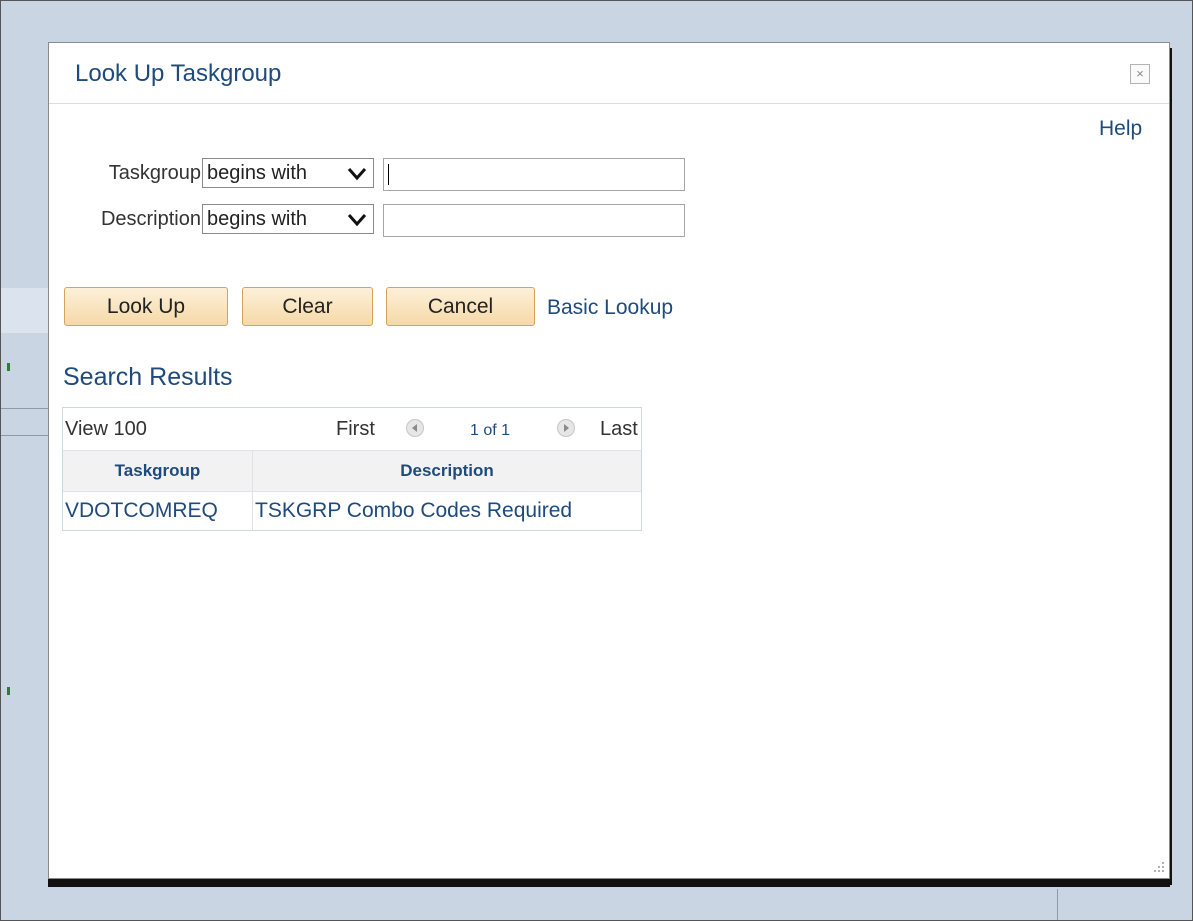  I want to click on previous-page-icon, so click(415, 428).